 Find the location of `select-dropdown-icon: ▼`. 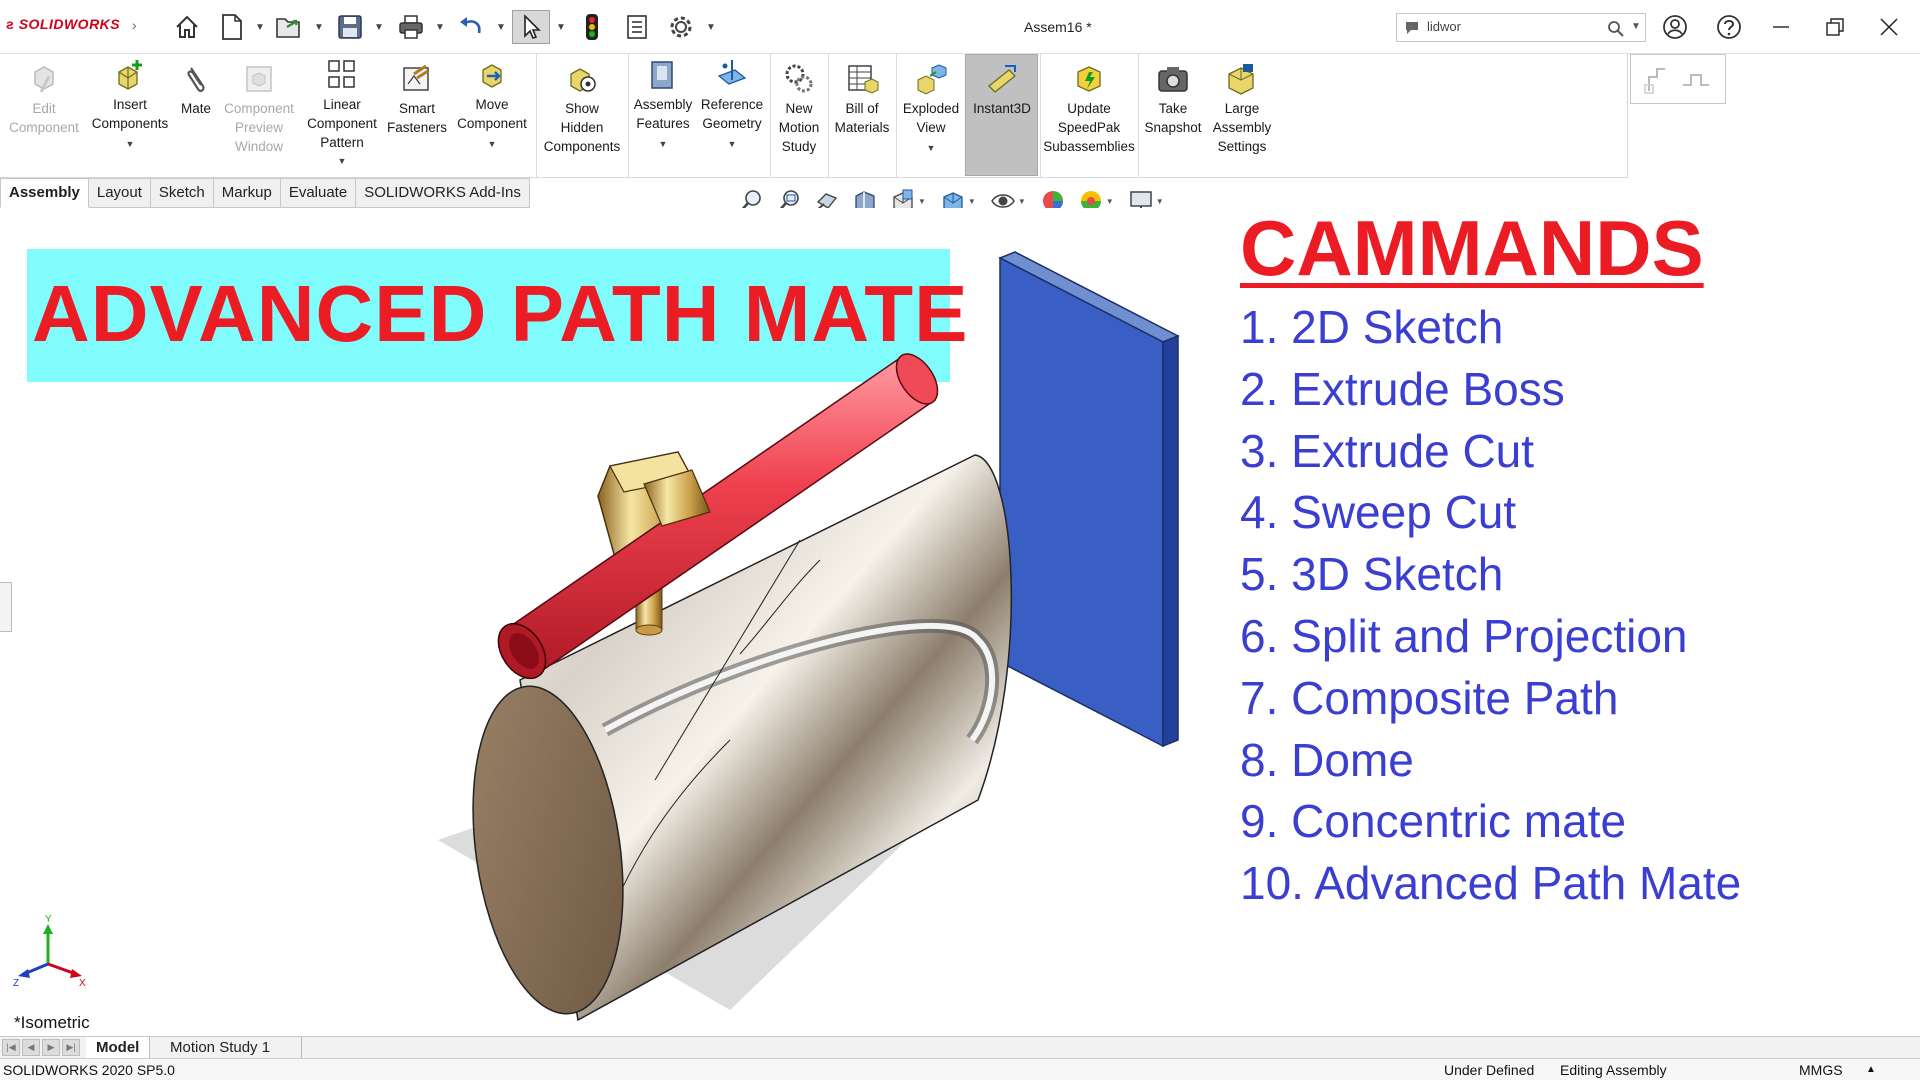

select-dropdown-icon: ▼ is located at coordinates (561, 27).